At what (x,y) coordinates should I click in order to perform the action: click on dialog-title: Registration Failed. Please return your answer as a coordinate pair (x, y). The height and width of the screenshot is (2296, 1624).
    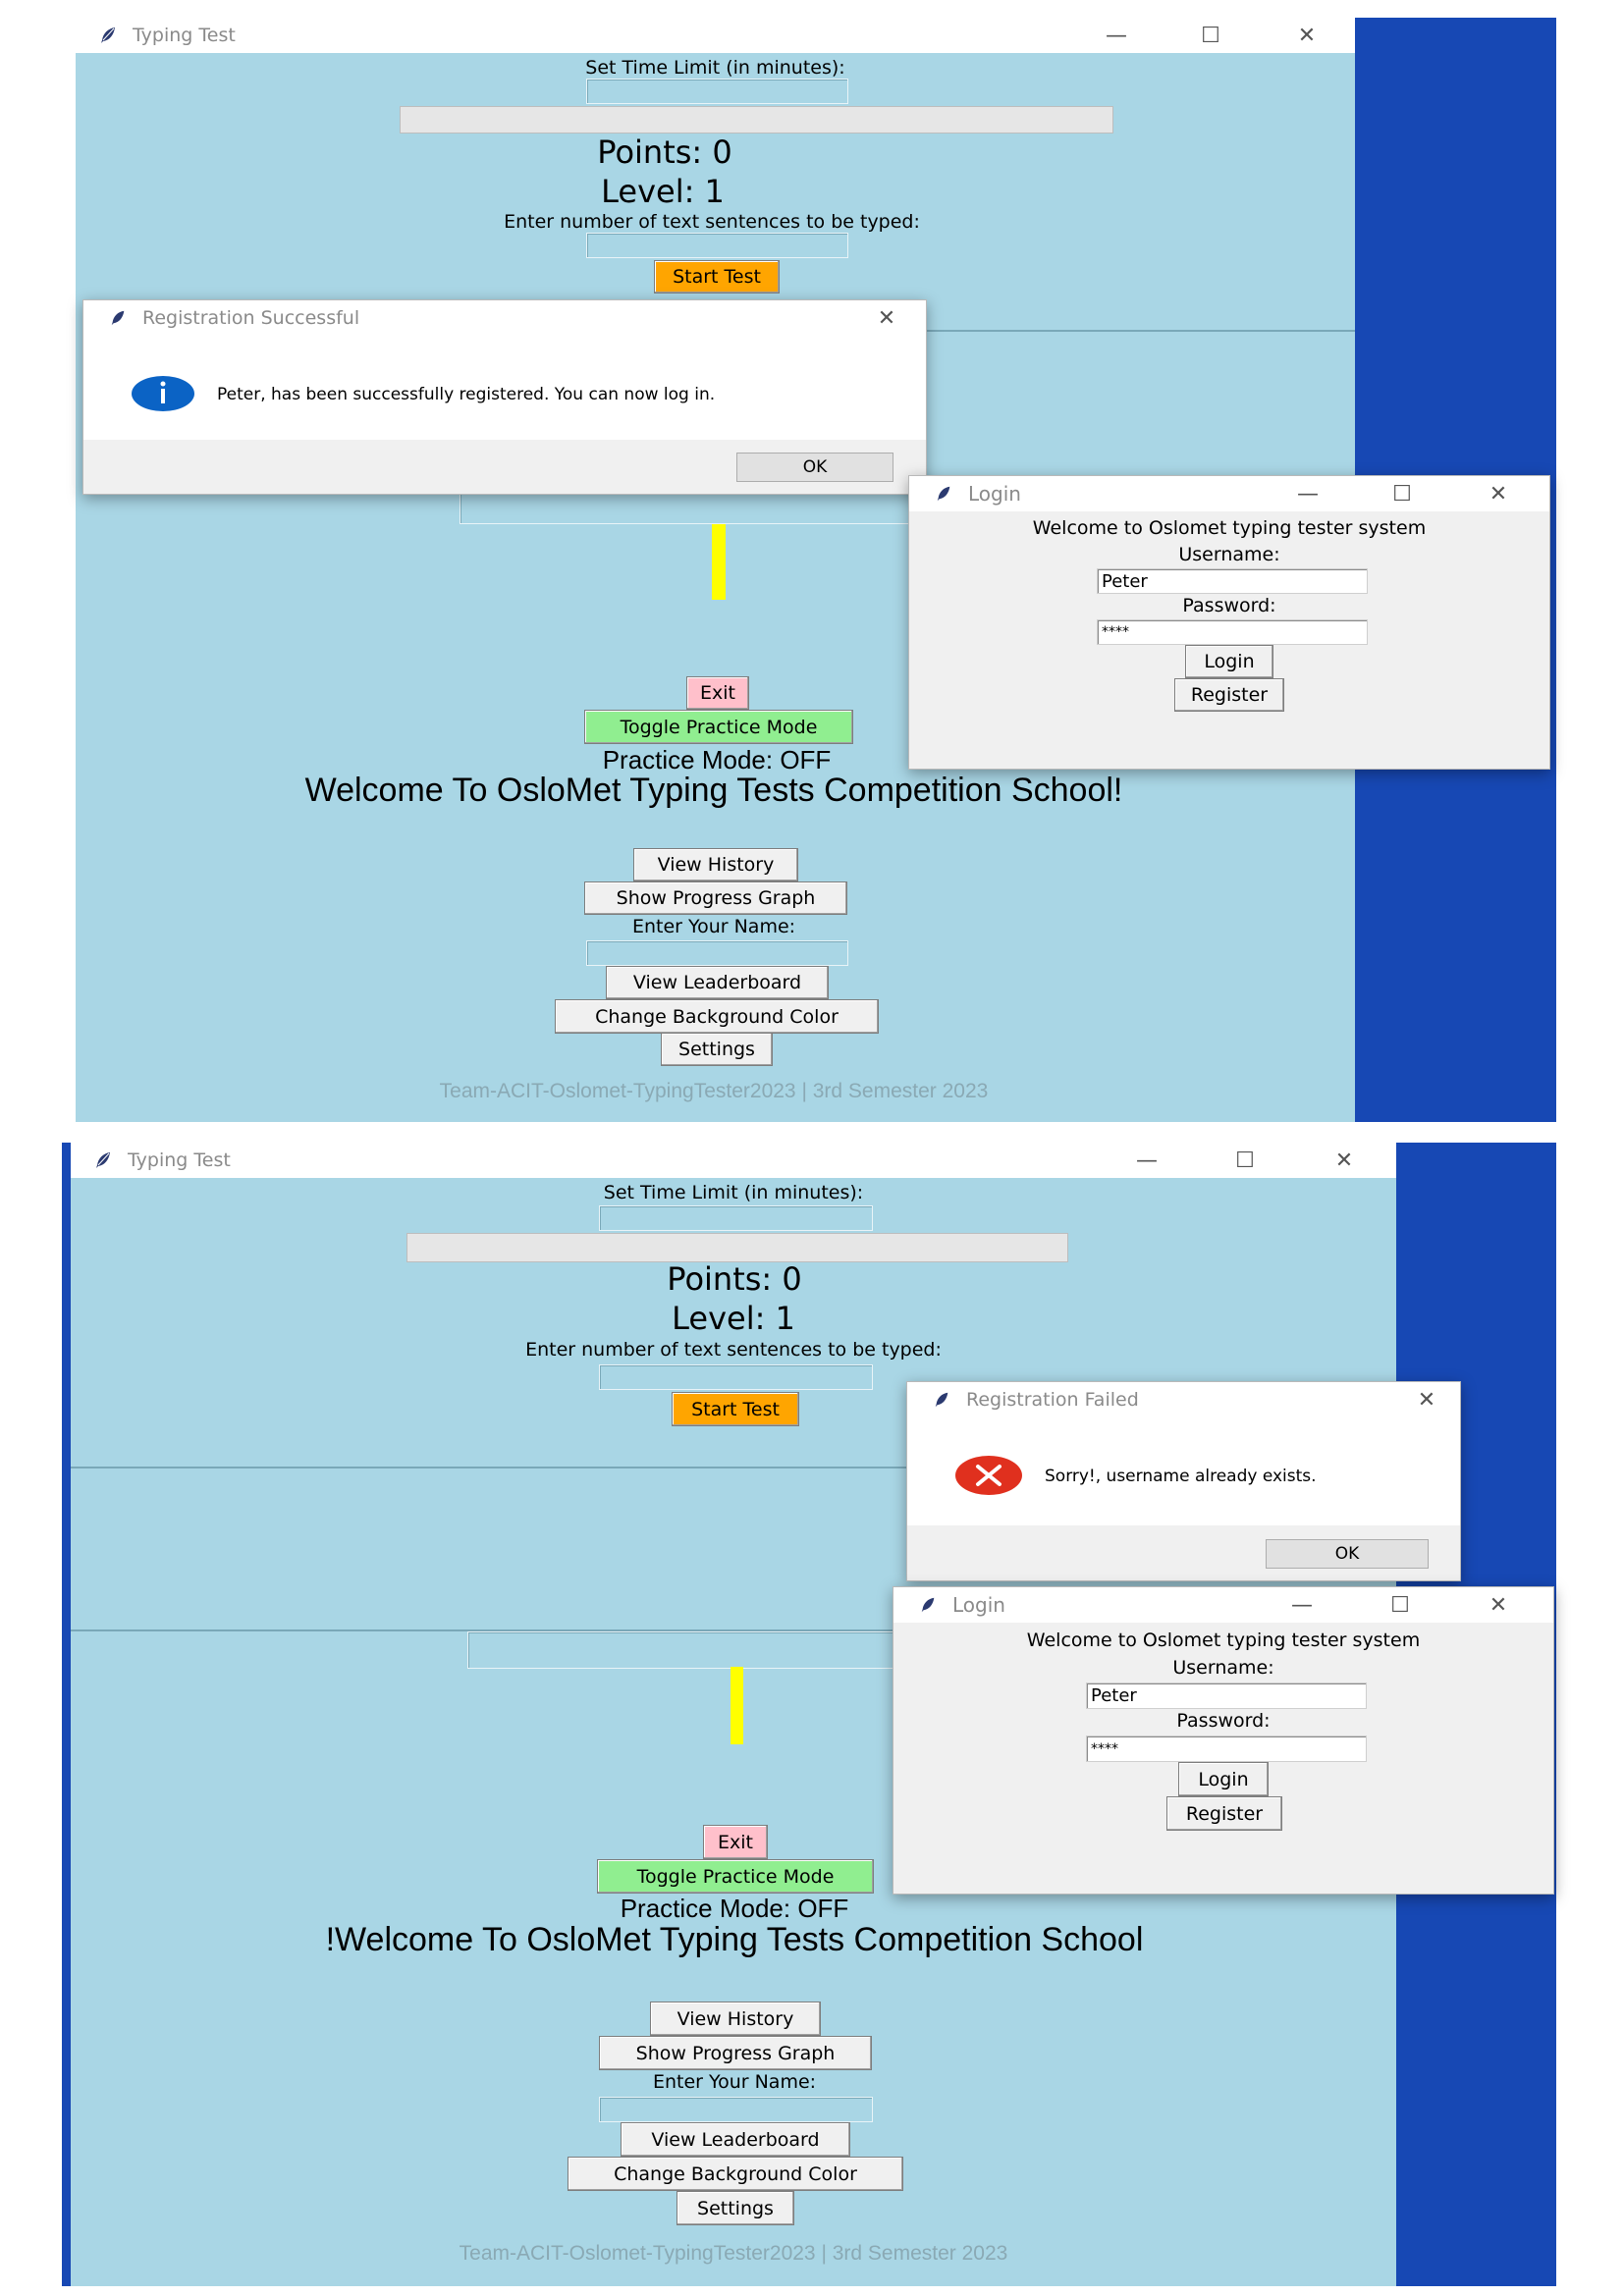
    Looking at the image, I should click on (1052, 1400).